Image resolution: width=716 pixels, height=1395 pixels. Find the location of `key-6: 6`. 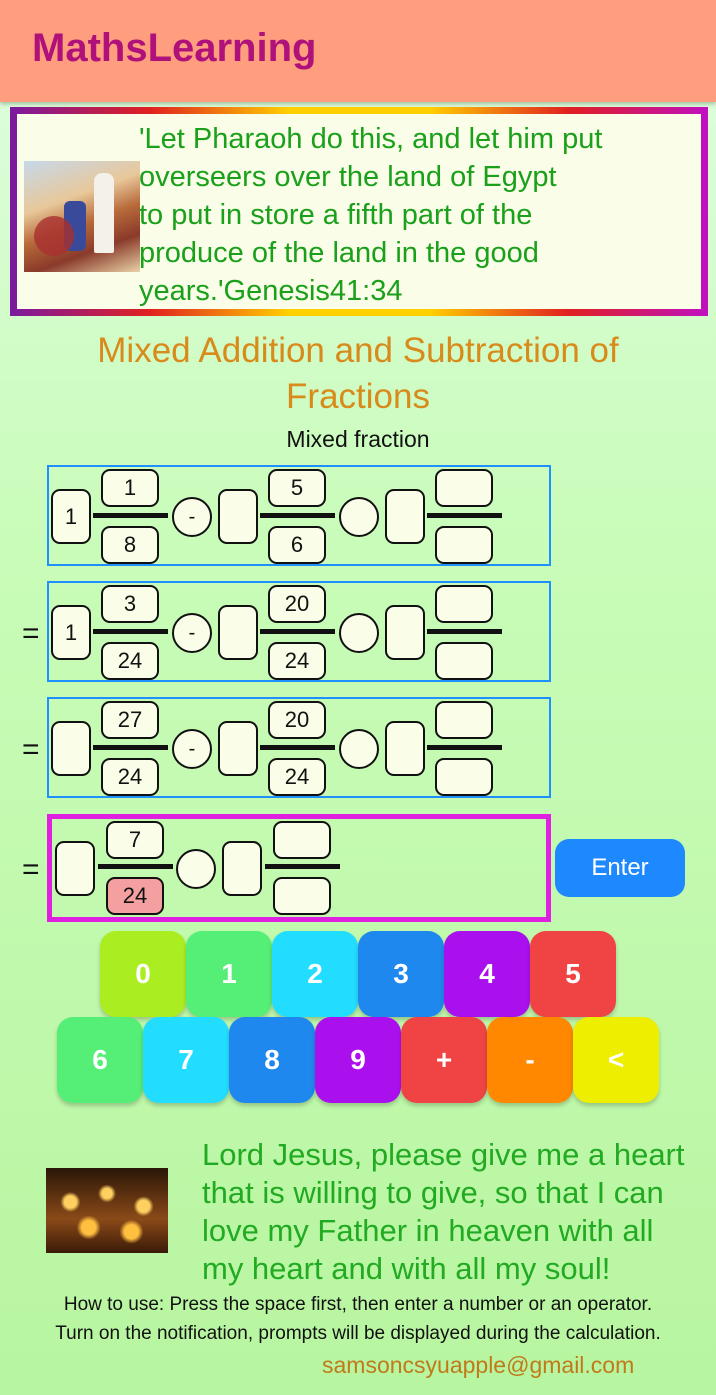

key-6: 6 is located at coordinates (100, 1060).